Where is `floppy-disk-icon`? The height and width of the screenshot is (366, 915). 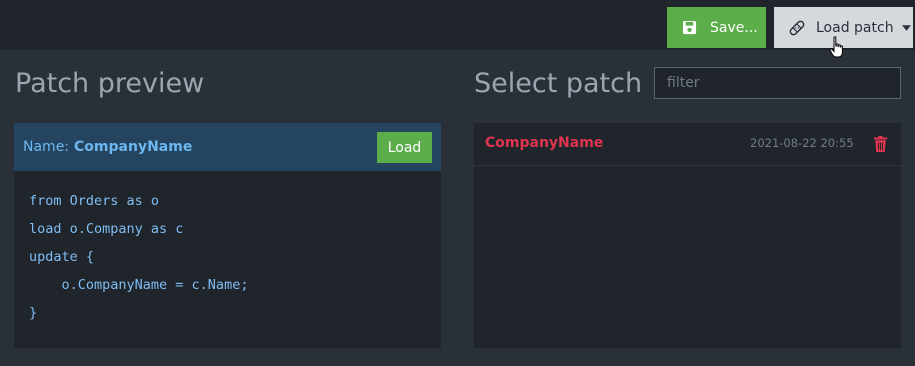
floppy-disk-icon is located at coordinates (689, 27).